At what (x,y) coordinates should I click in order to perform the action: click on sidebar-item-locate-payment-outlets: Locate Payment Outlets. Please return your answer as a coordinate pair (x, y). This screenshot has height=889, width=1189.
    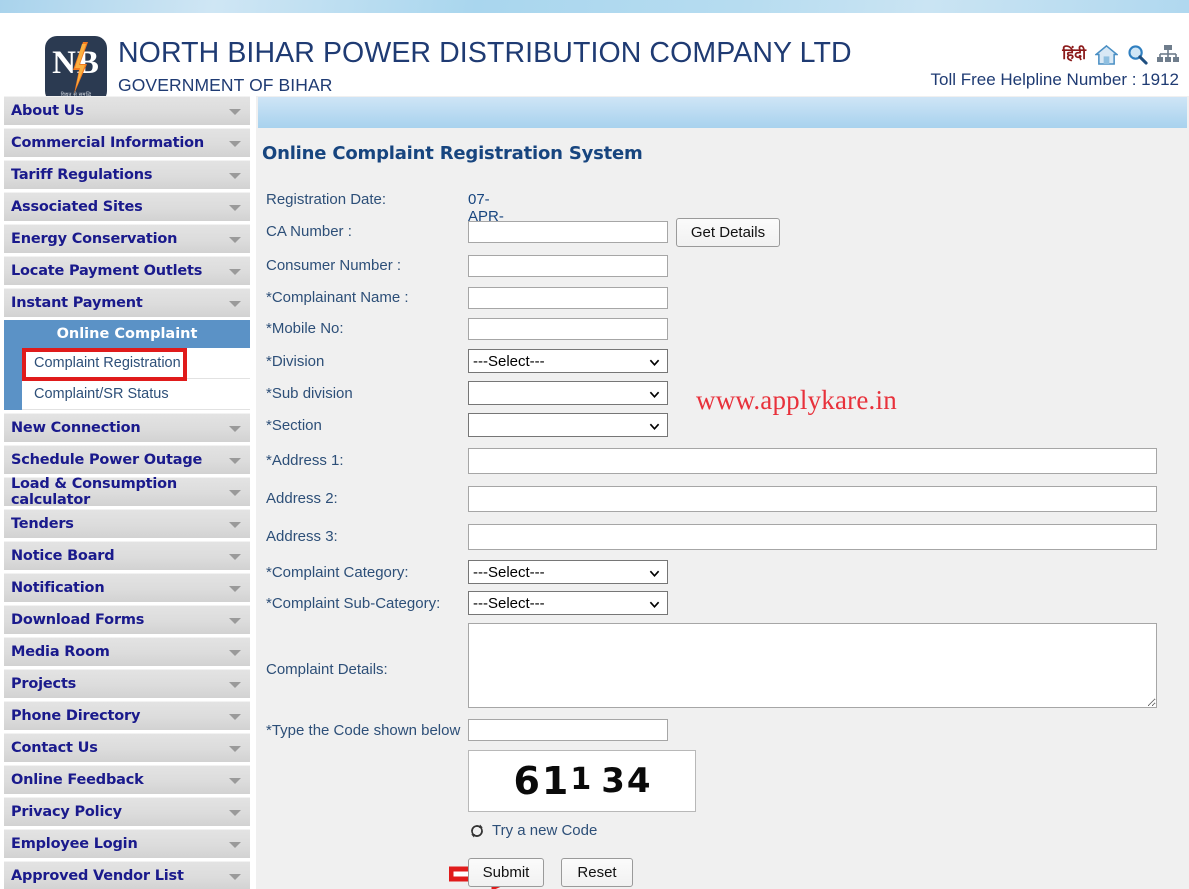
    Looking at the image, I should click on (127, 270).